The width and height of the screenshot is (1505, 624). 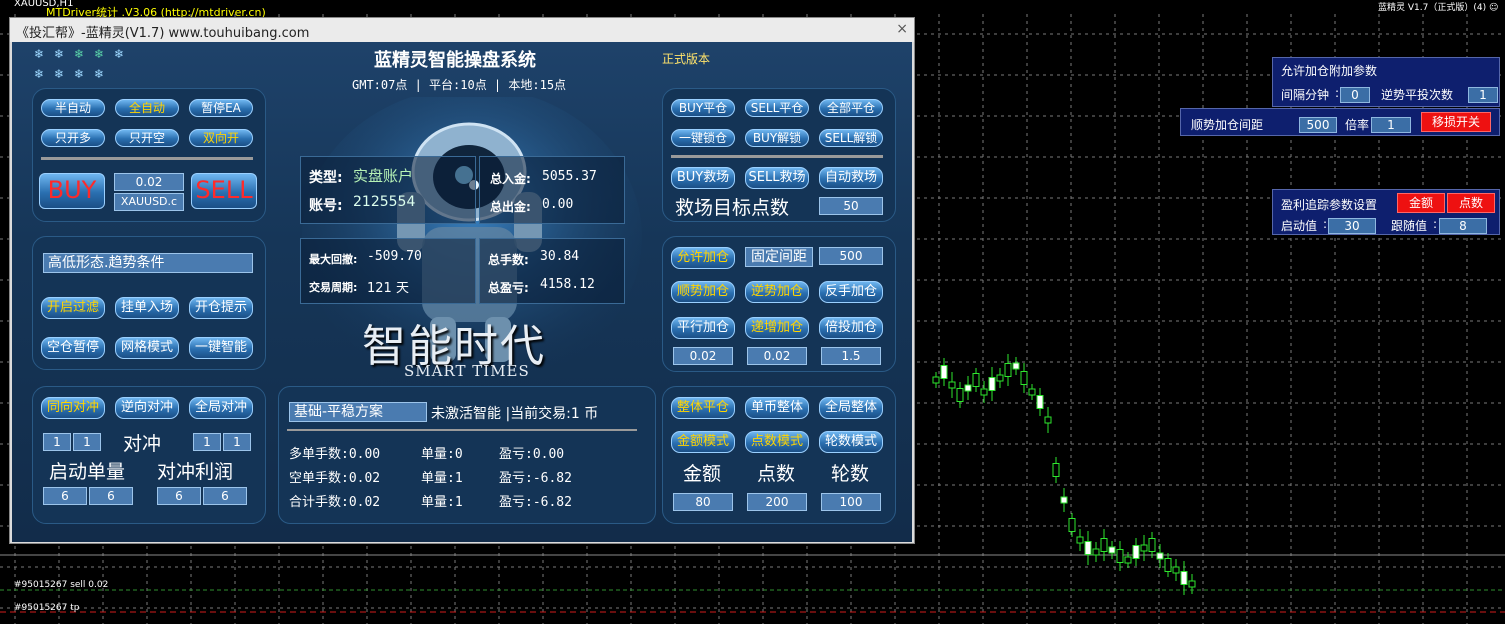 I want to click on trend-add-button: 顺势加仓, so click(x=703, y=292).